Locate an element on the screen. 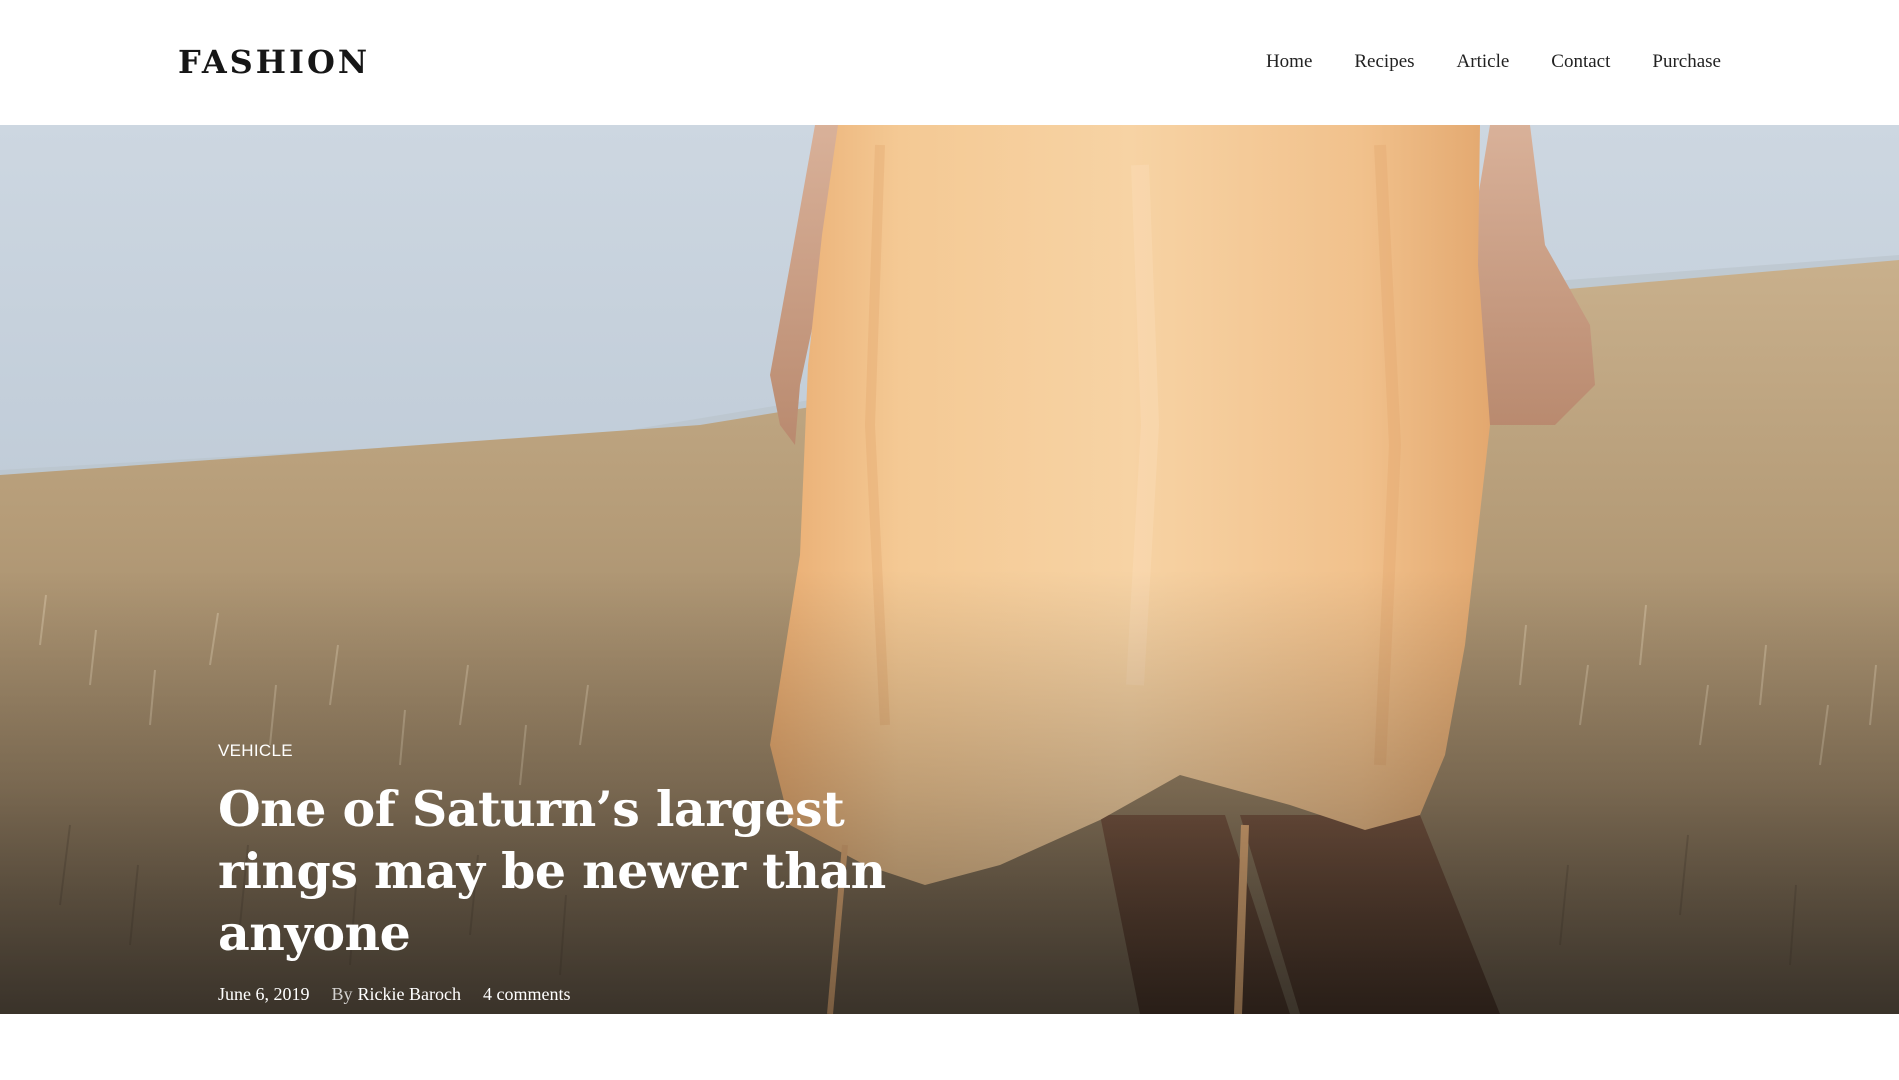  post-comments-link: 4 comments is located at coordinates (527, 994).